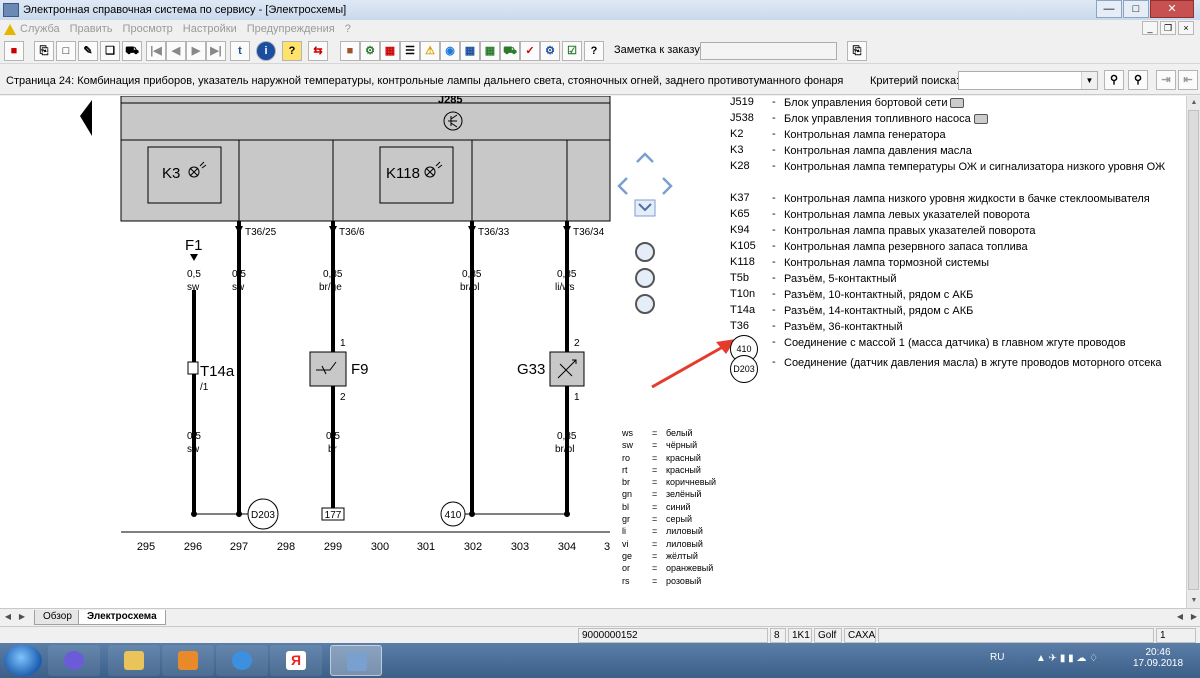 The width and height of the screenshot is (1200, 678). Describe the element at coordinates (490, 51) in the screenshot. I see `green-book-icon: ▦` at that location.